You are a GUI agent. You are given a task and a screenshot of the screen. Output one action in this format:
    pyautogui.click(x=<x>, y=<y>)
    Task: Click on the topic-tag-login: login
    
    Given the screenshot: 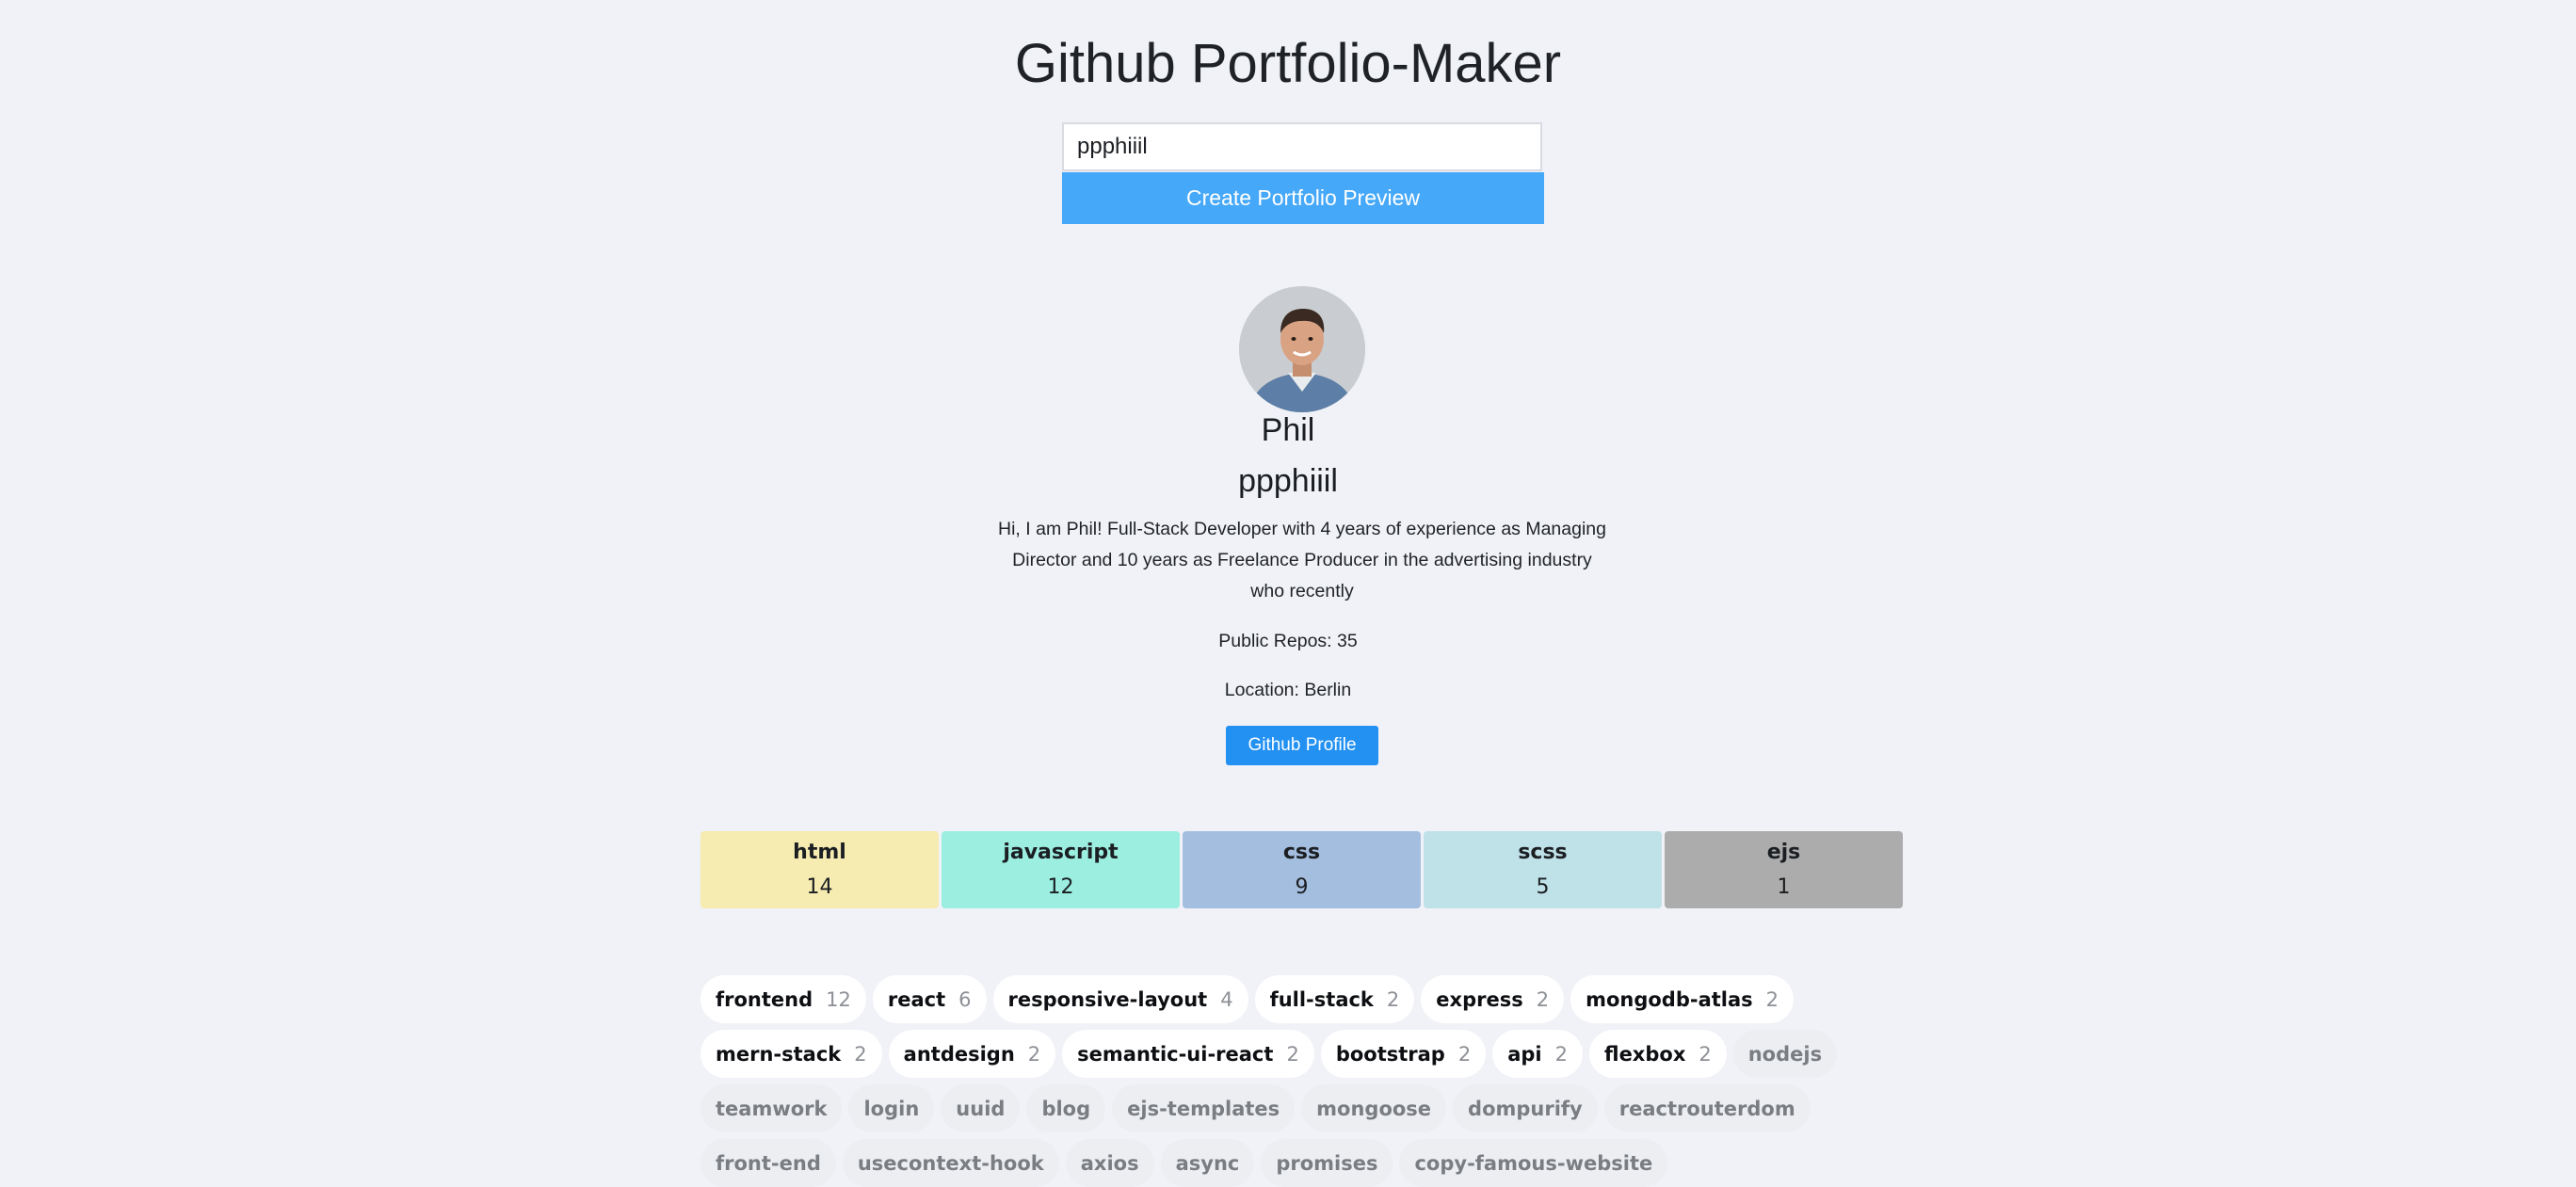 What is the action you would take?
    pyautogui.click(x=891, y=1108)
    